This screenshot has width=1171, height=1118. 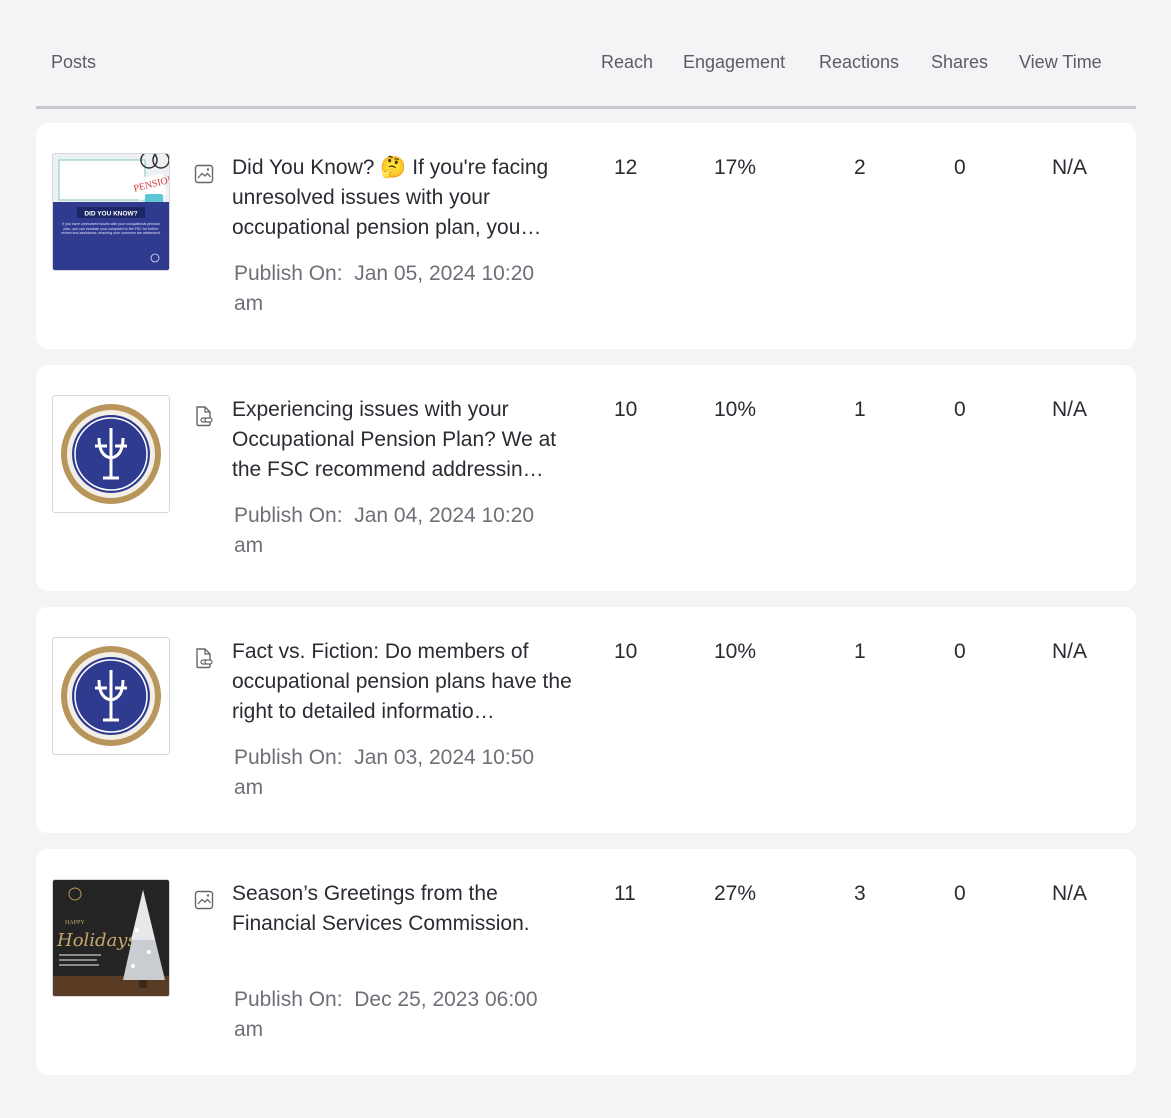 What do you see at coordinates (75, 923) in the screenshot?
I see `thumb-happy-text: HAPPY` at bounding box center [75, 923].